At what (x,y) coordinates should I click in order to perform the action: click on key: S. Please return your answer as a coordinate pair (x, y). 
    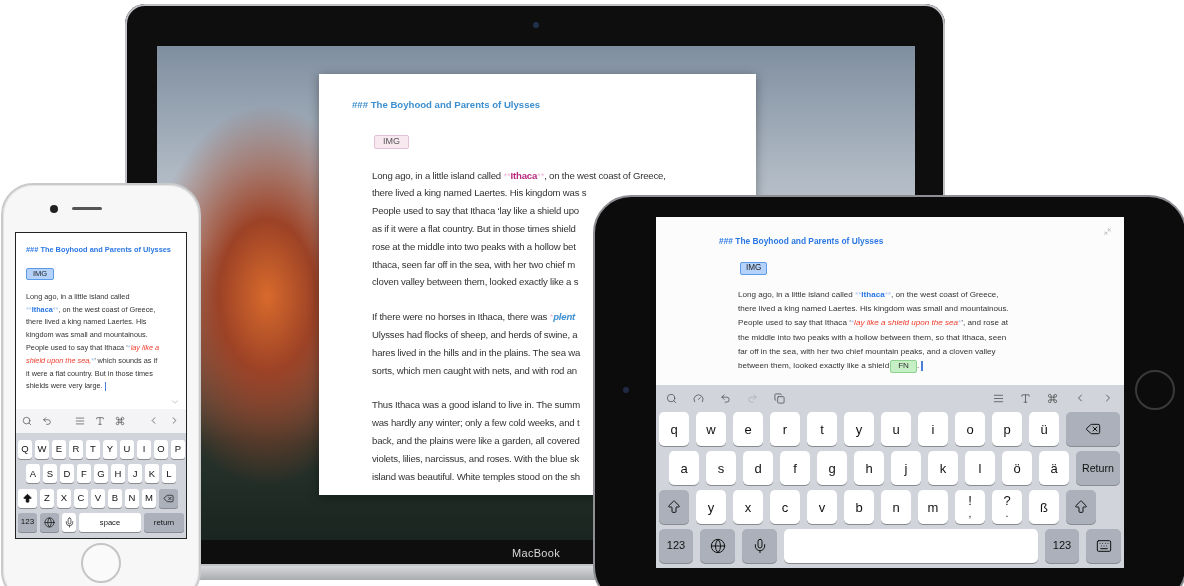
    Looking at the image, I should click on (50, 473).